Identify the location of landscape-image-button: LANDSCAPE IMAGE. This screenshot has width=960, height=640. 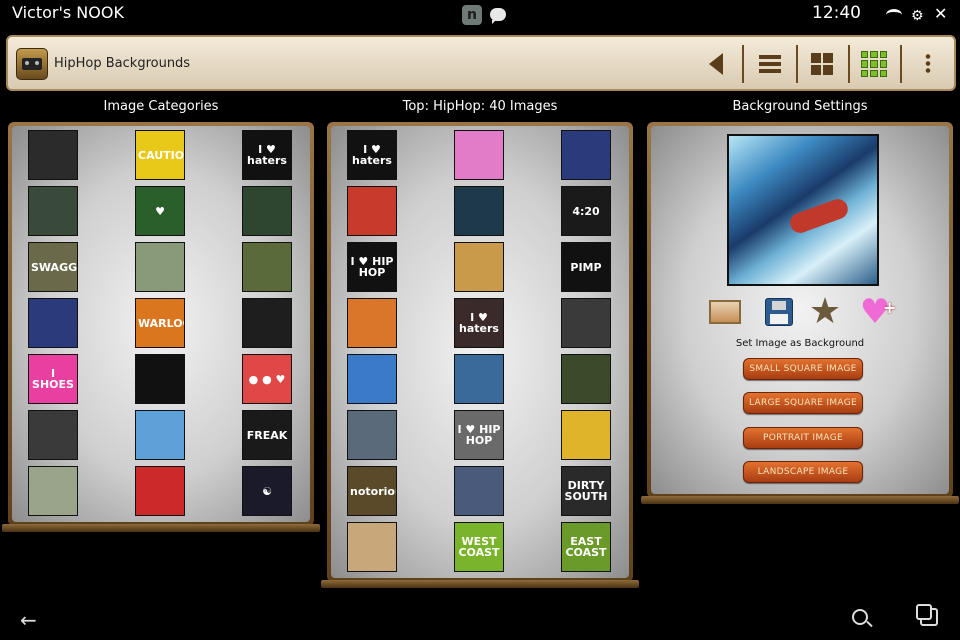
(803, 472).